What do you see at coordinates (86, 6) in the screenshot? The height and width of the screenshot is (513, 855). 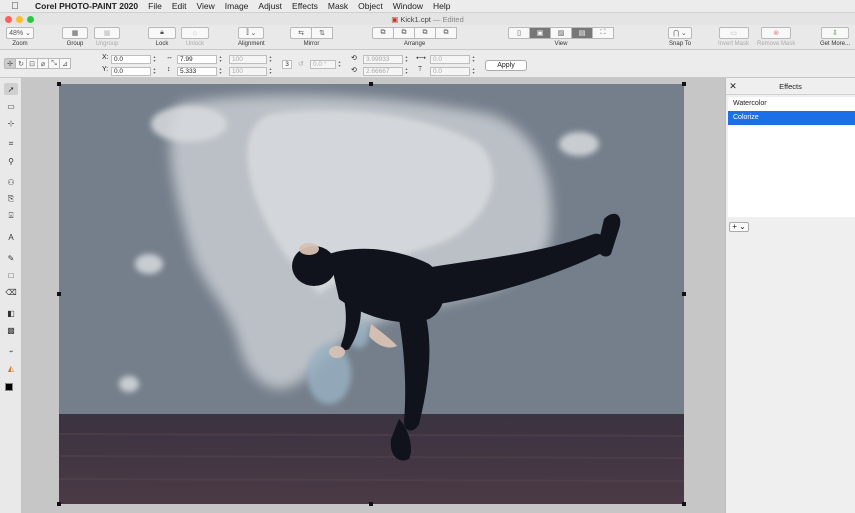 I see `app-menu: Corel PHOTO-PAINT 2020` at bounding box center [86, 6].